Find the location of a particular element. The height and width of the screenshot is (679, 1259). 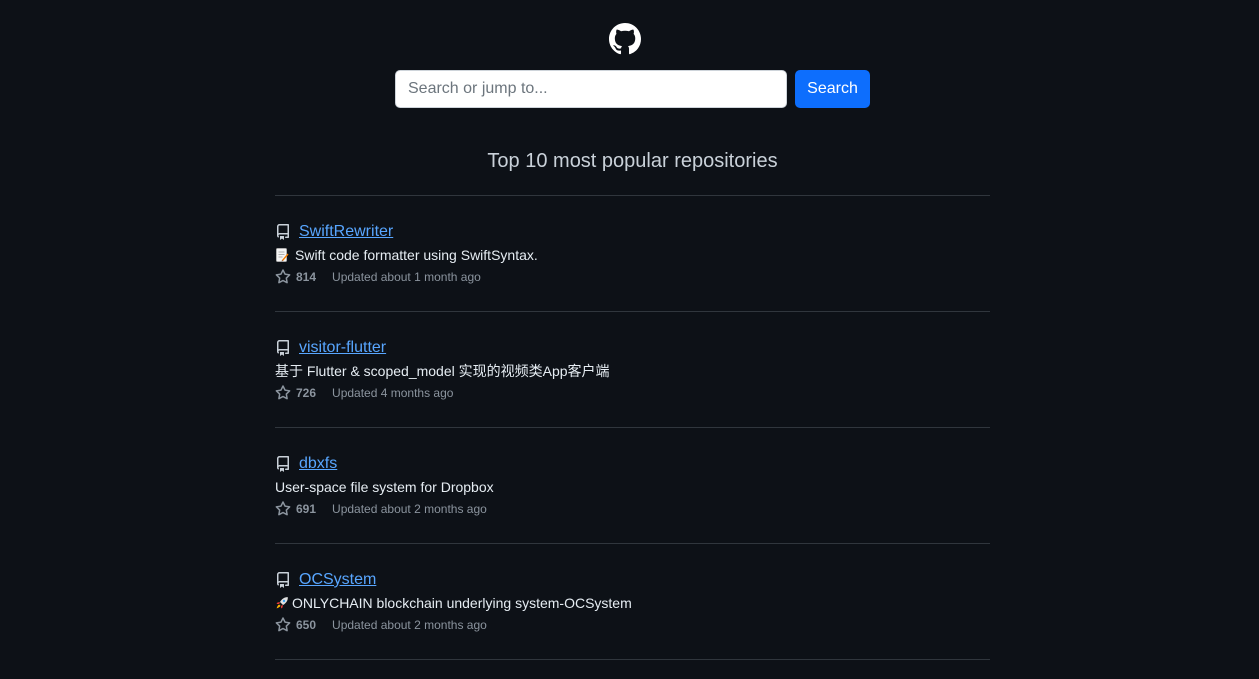

repo-description: User-space file system for Dropbox is located at coordinates (632, 487).